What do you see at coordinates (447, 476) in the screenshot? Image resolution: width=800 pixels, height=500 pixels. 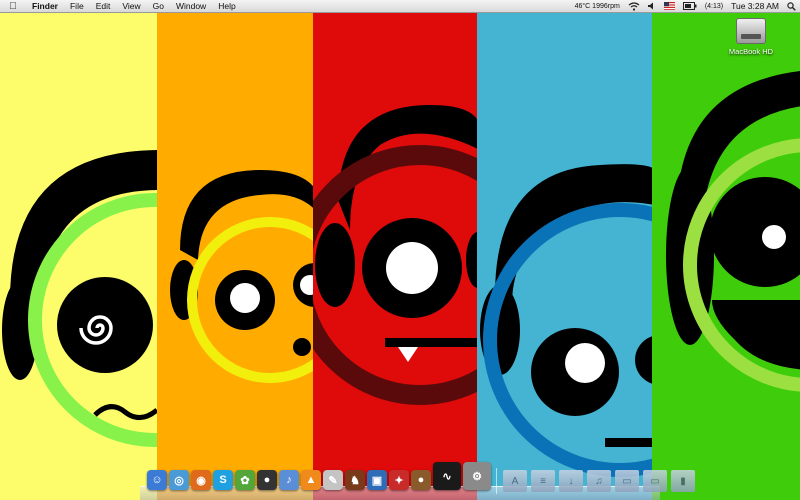 I see `activity-monitor-icon: ∿` at bounding box center [447, 476].